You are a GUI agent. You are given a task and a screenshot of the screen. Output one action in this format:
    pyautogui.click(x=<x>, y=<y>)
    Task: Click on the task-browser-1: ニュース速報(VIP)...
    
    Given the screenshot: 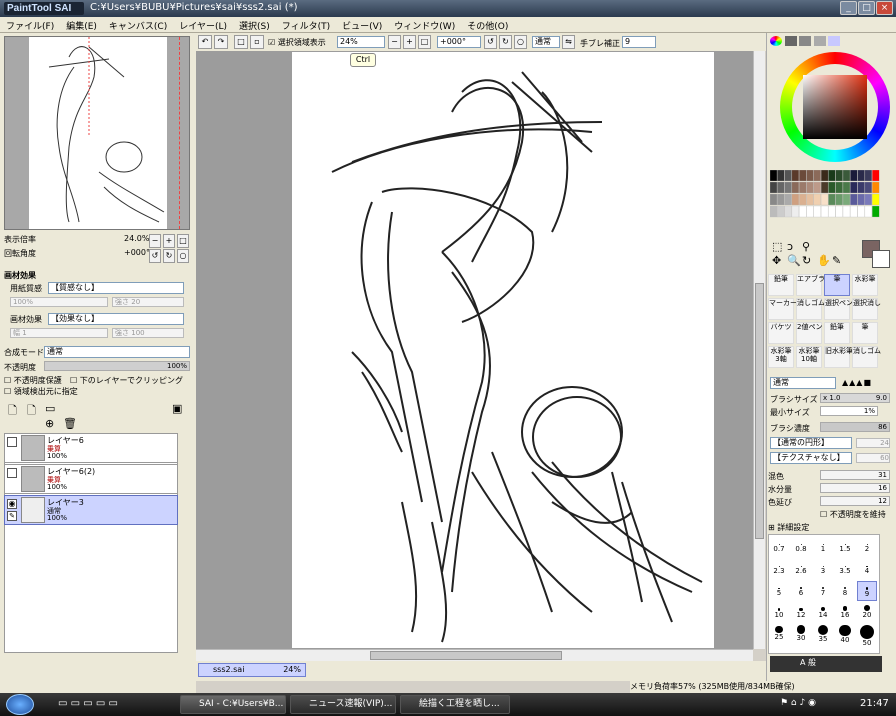 What is the action you would take?
    pyautogui.click(x=343, y=704)
    